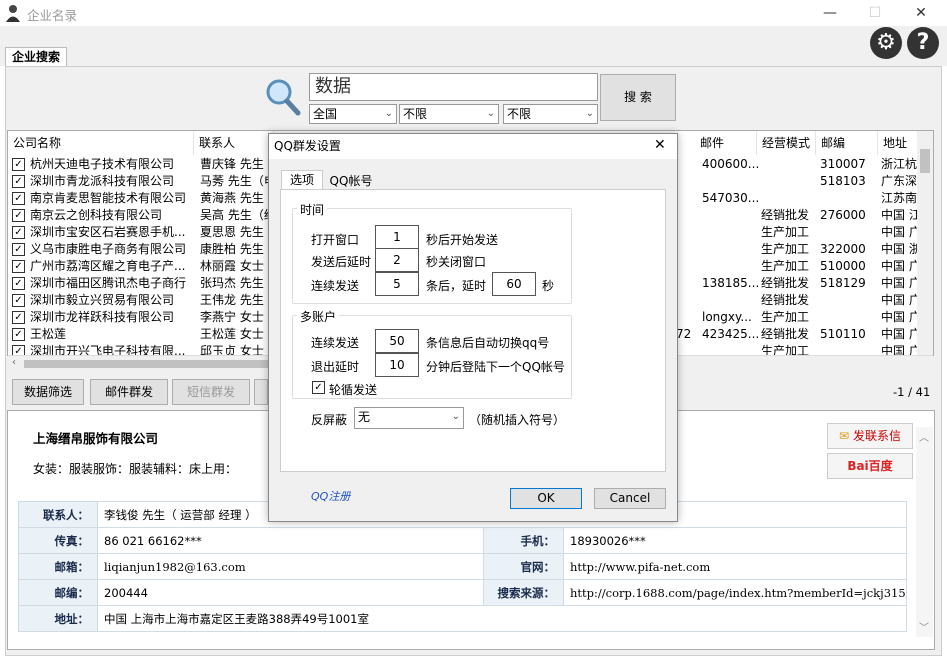  I want to click on settings-gear-icon: ⚙, so click(886, 43).